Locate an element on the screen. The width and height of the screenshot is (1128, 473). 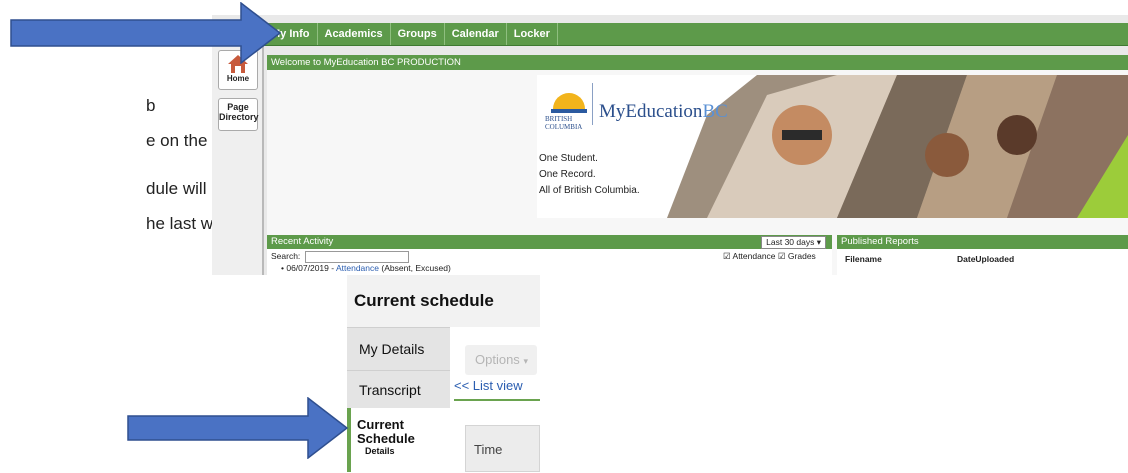
current-label-2: Schedule is located at coordinates (386, 438).